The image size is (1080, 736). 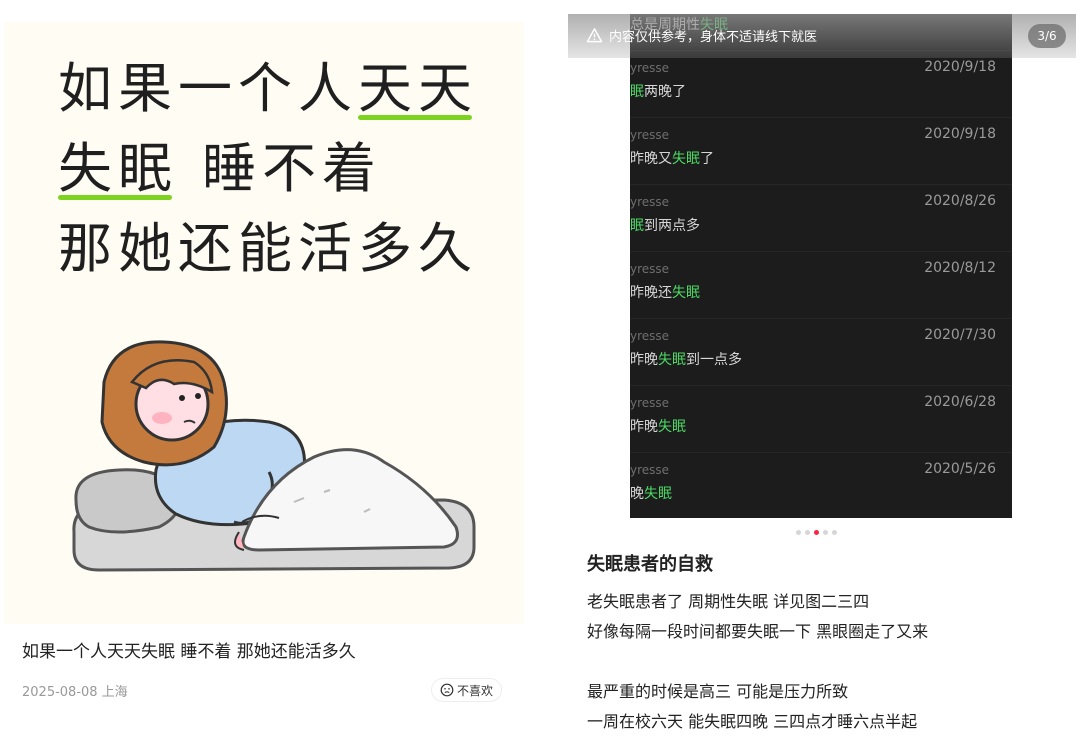 I want to click on note-title: 失眠患者的自救, so click(x=650, y=564).